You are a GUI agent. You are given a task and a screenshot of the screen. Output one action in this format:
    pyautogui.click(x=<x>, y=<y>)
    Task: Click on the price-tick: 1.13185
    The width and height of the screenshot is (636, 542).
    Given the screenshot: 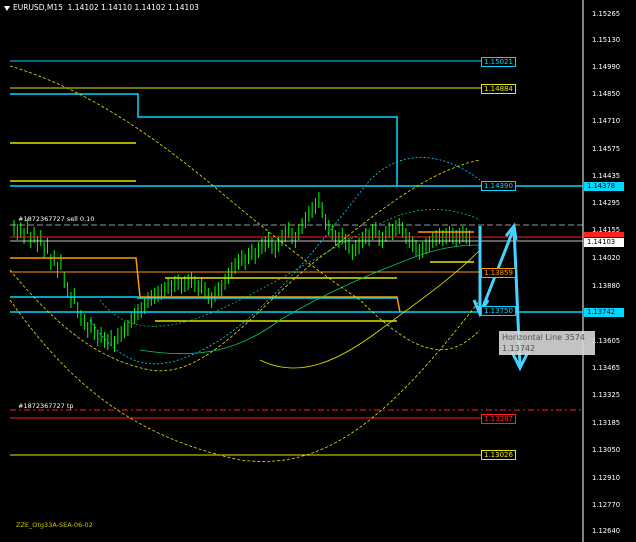 What is the action you would take?
    pyautogui.click(x=606, y=423)
    